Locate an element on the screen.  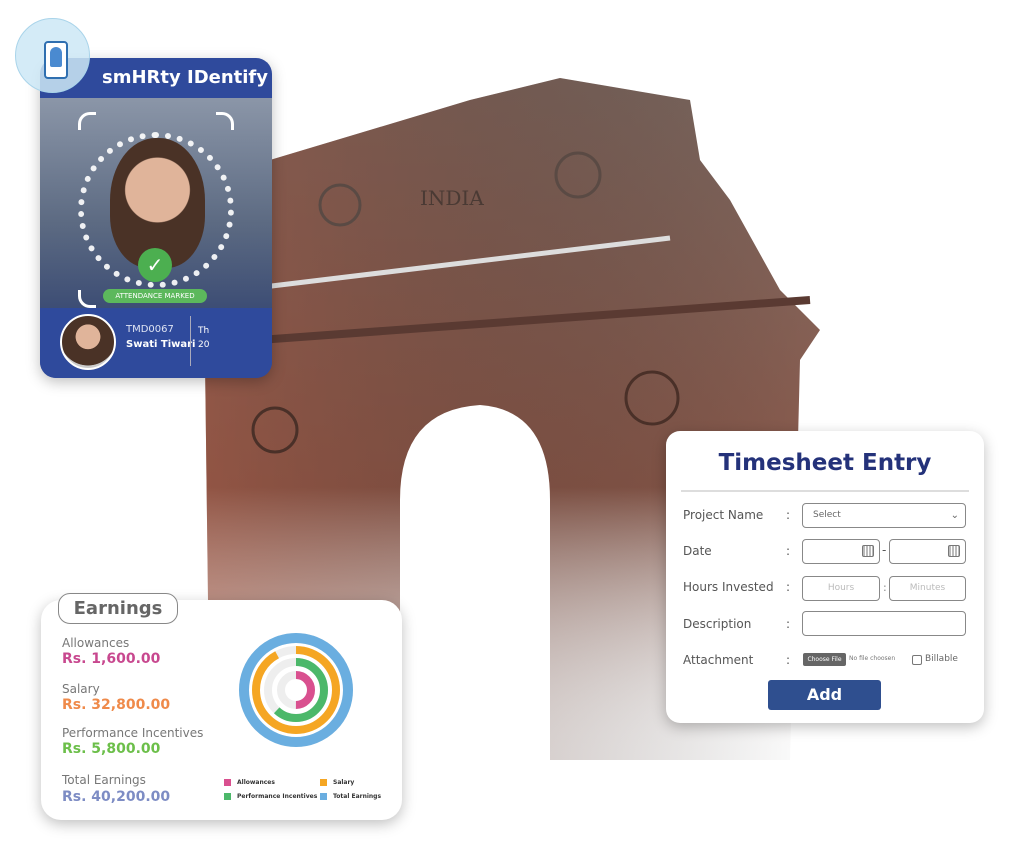
employee-name: Swati Tiwari is located at coordinates (161, 344).